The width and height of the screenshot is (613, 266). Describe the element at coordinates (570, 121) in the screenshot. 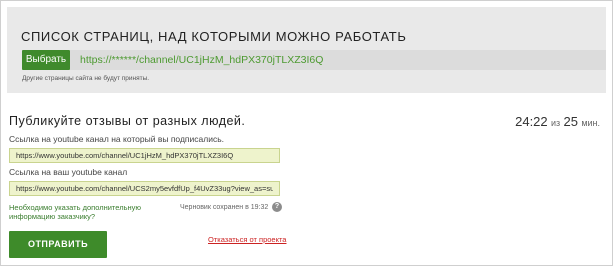

I see `timer-total: 25` at that location.